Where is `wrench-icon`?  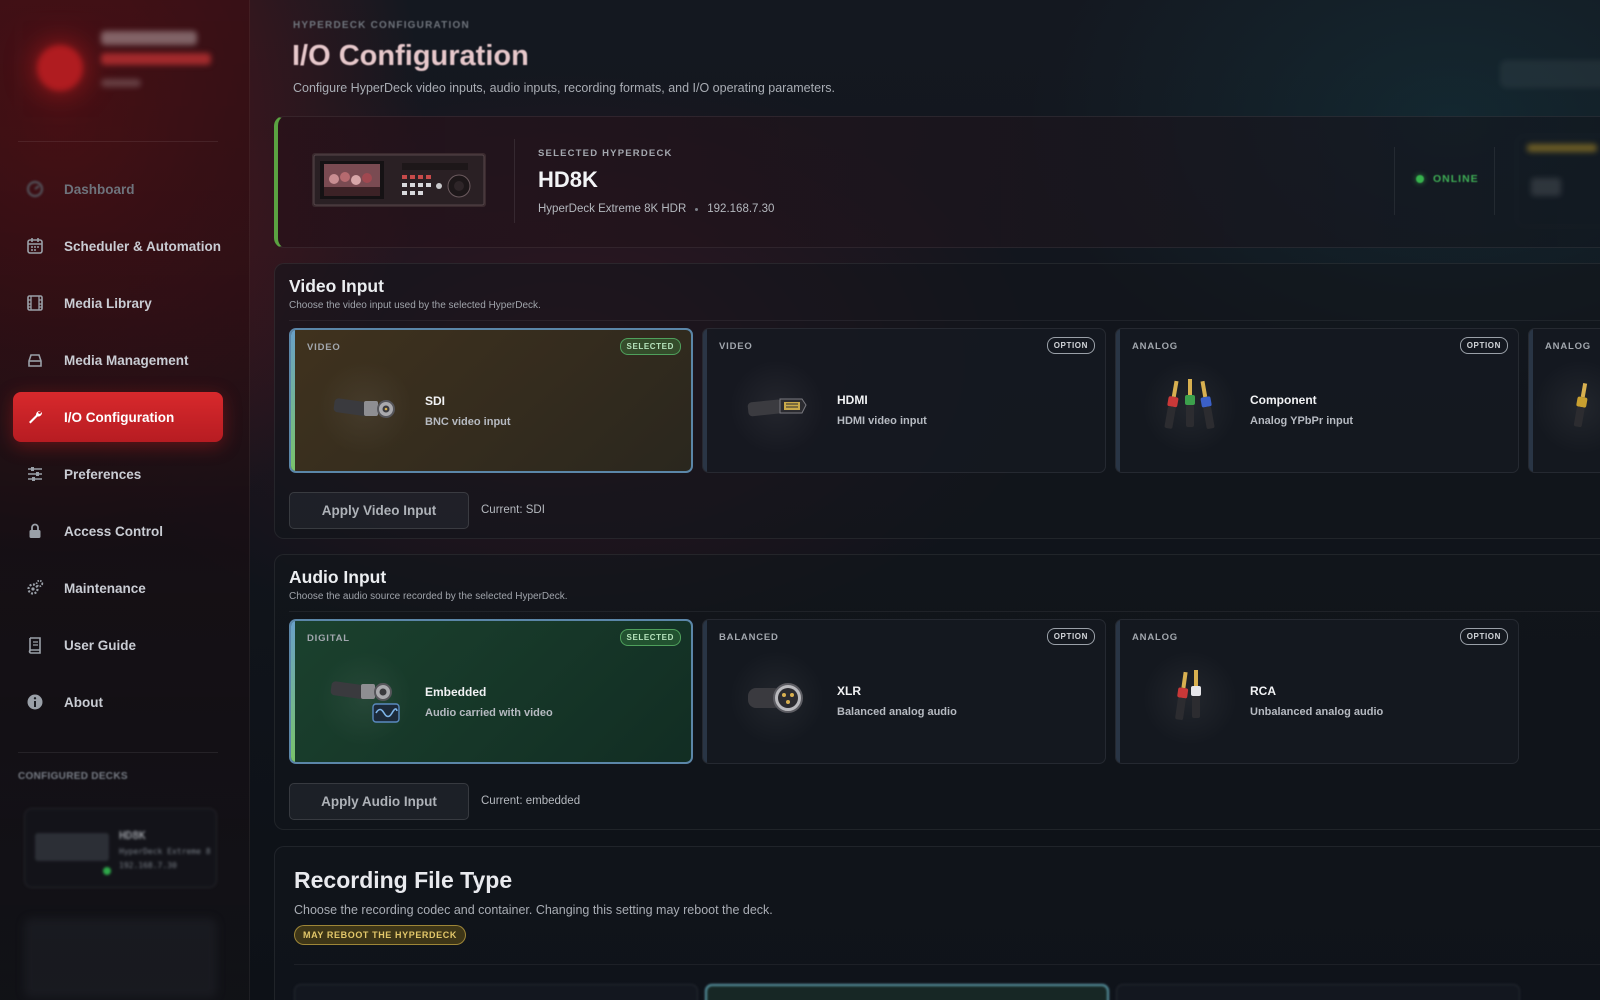
wrench-icon is located at coordinates (35, 417).